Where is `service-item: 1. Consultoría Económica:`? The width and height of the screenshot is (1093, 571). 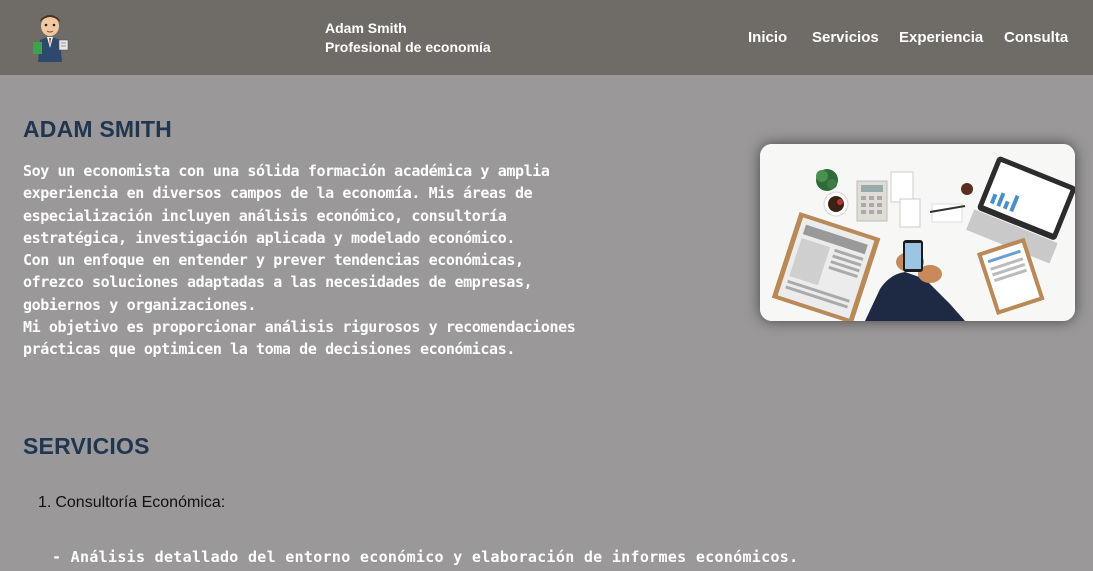
service-item: 1. Consultoría Económica: is located at coordinates (131, 503).